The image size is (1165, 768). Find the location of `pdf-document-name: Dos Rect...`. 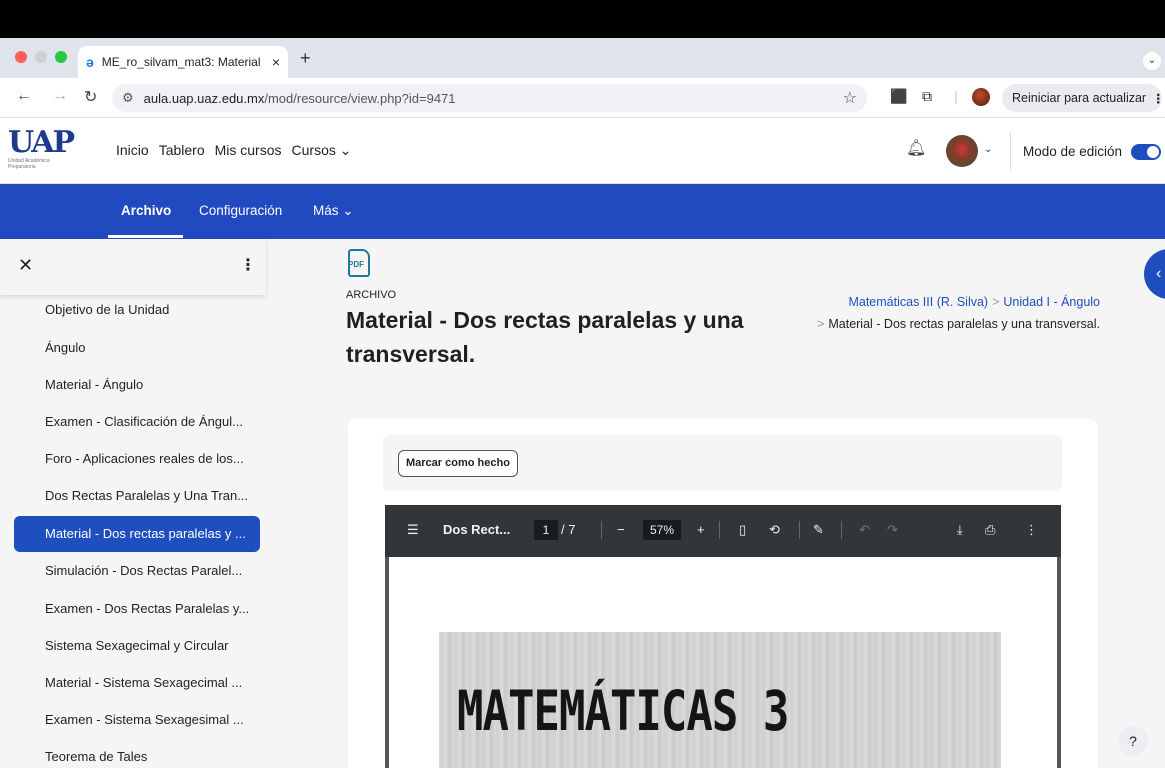

pdf-document-name: Dos Rect... is located at coordinates (477, 529).